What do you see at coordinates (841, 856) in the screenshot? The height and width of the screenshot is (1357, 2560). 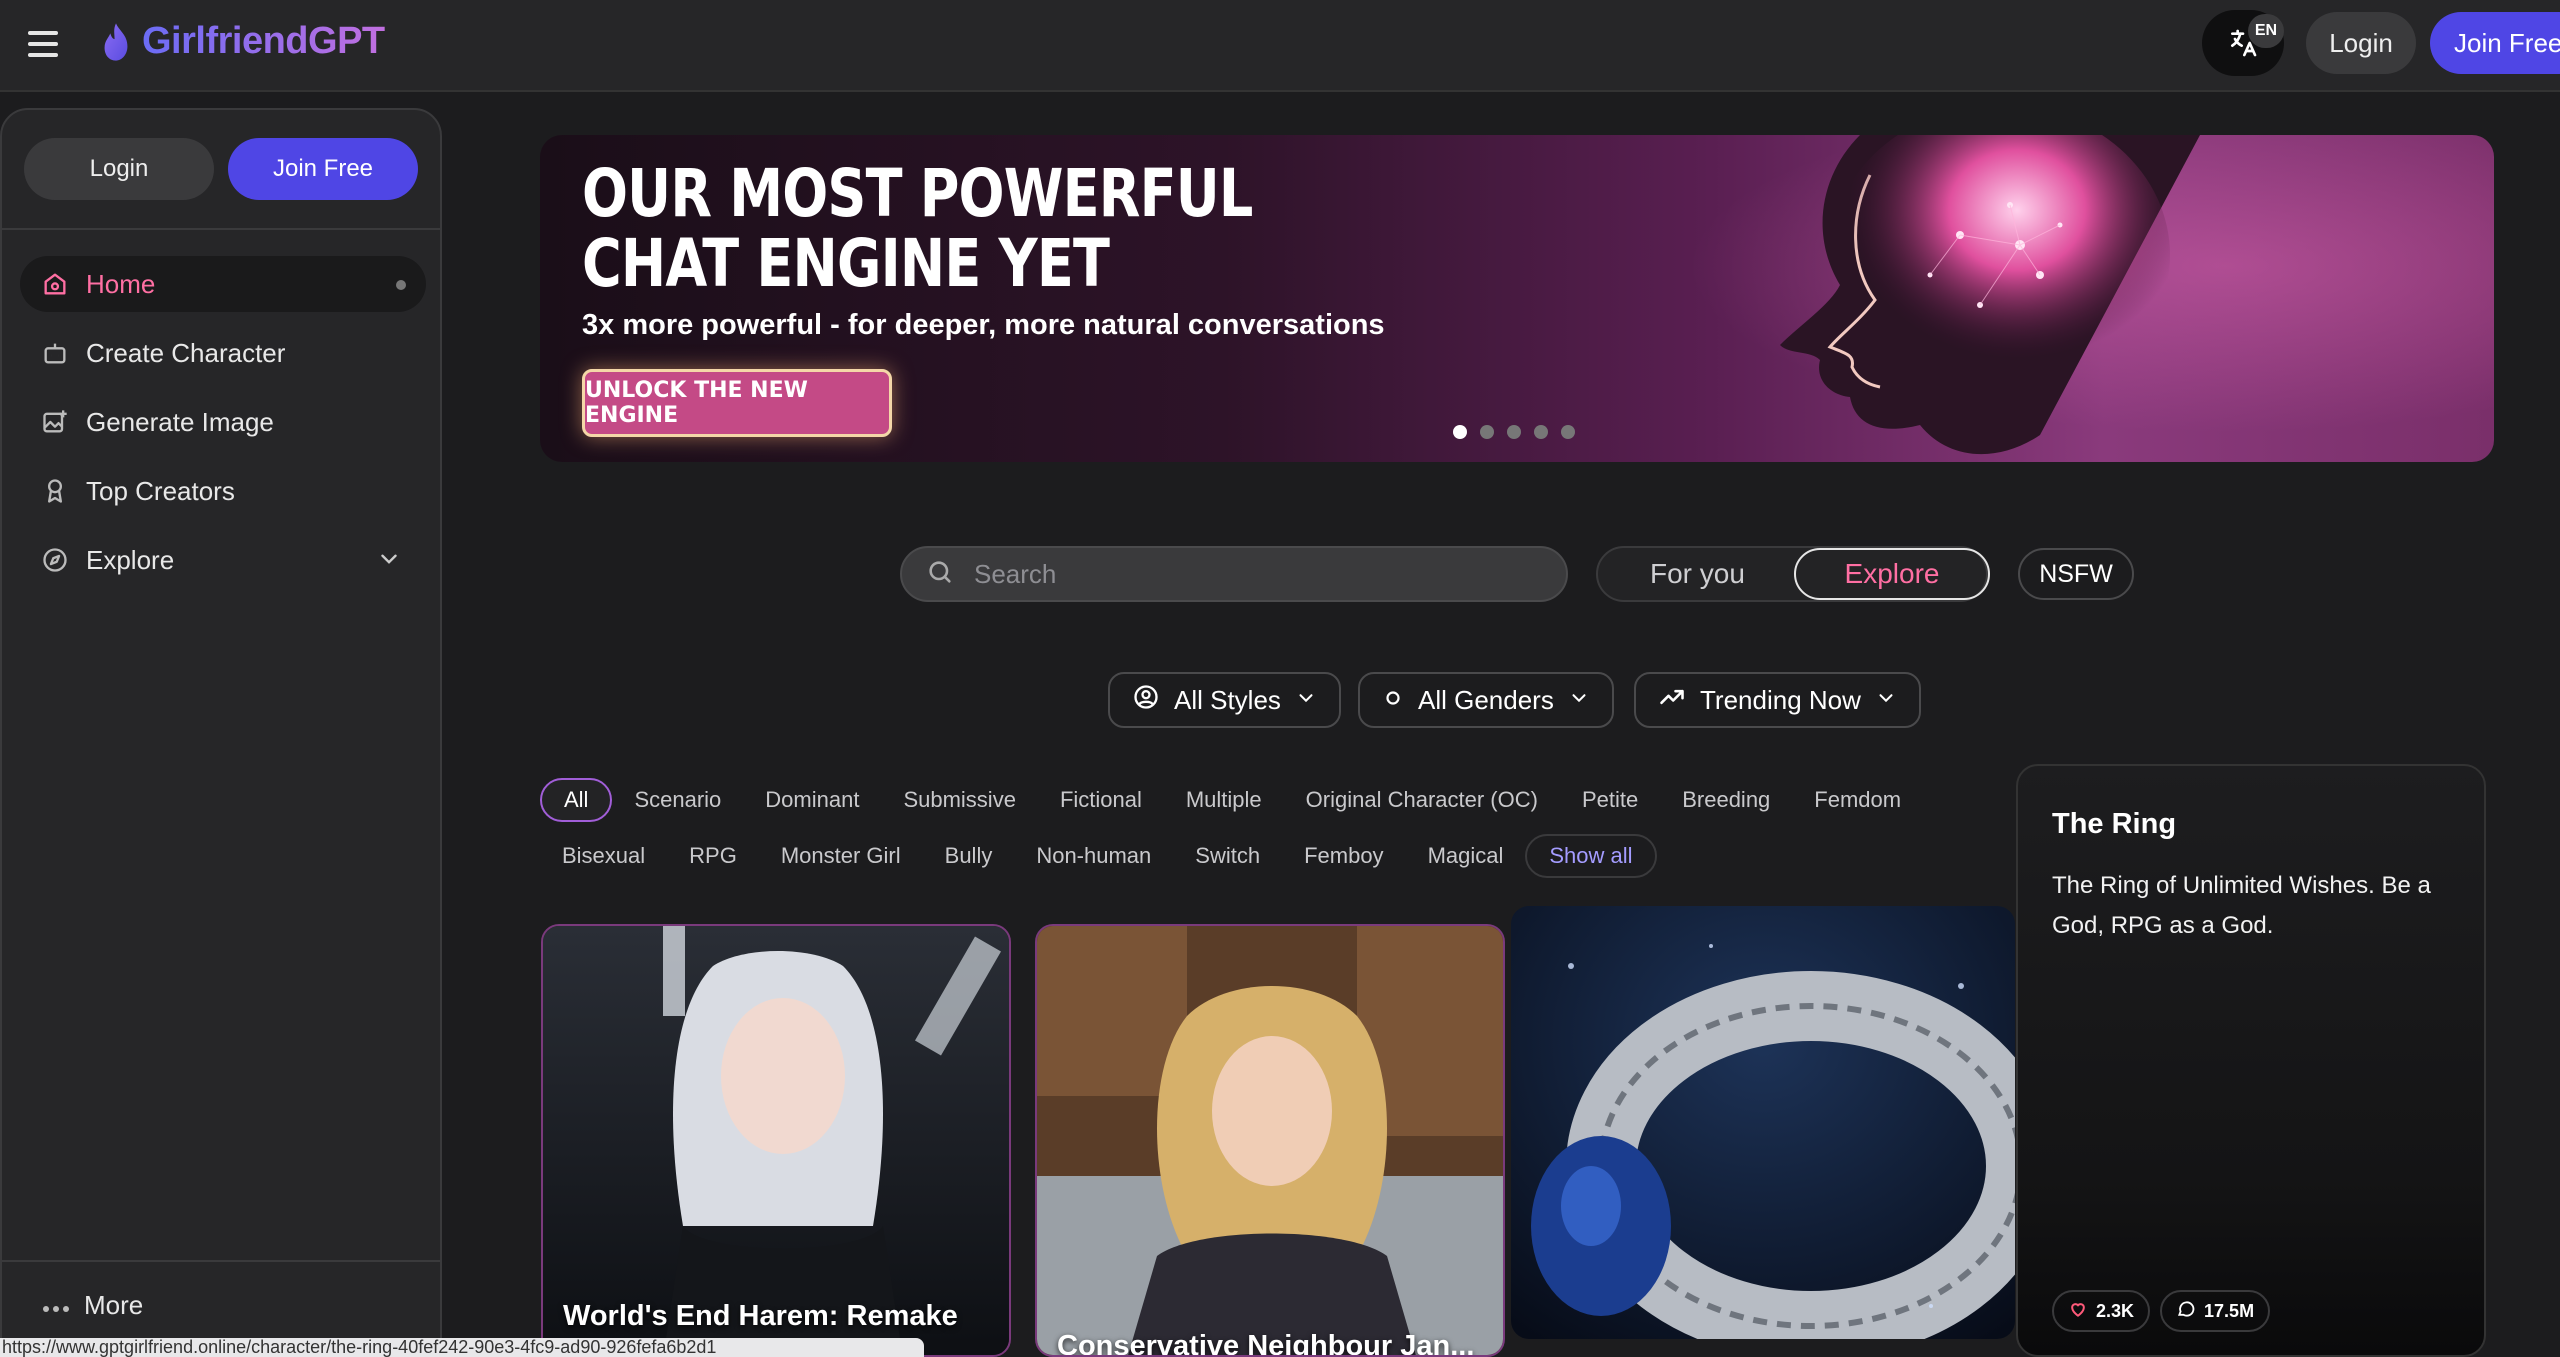 I see `tag-monster-girl: Monster Girl` at bounding box center [841, 856].